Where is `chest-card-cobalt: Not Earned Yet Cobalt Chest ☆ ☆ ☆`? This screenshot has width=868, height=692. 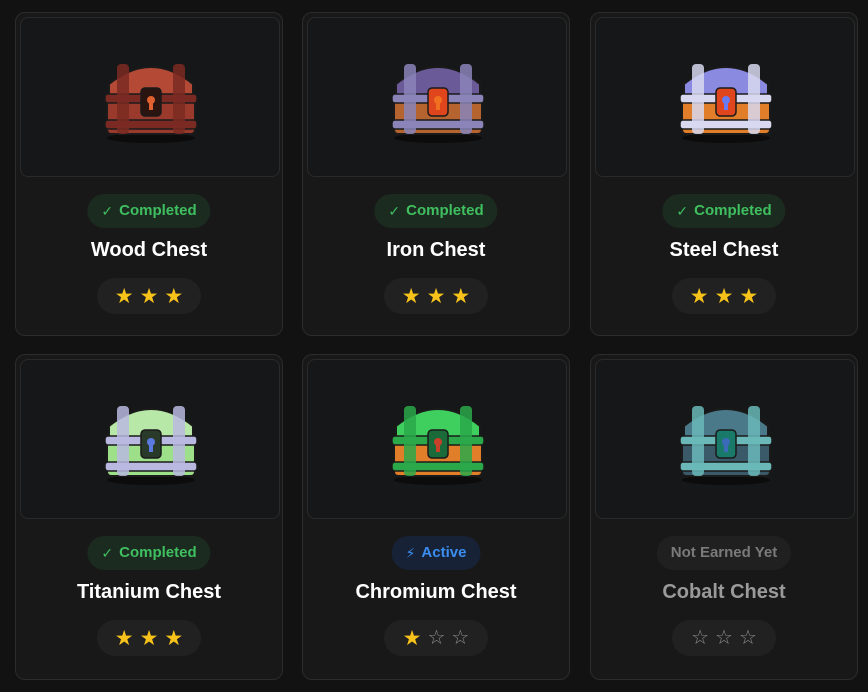 chest-card-cobalt: Not Earned Yet Cobalt Chest ☆ ☆ ☆ is located at coordinates (724, 517).